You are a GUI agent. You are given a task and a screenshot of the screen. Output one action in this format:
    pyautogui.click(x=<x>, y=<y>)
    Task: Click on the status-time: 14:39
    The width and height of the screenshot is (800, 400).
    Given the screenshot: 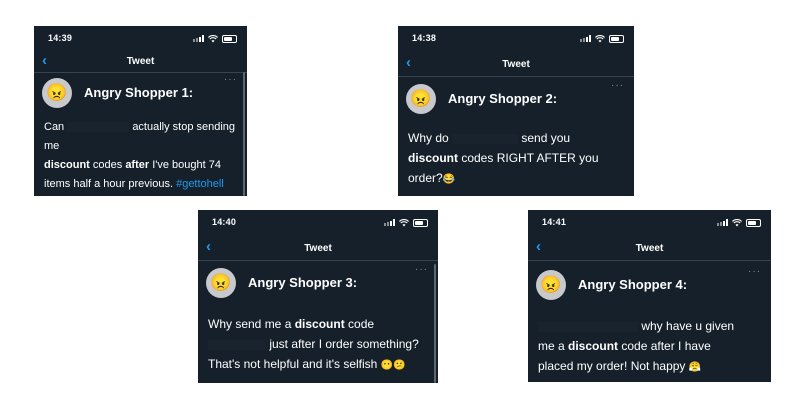 What is the action you would take?
    pyautogui.click(x=60, y=38)
    